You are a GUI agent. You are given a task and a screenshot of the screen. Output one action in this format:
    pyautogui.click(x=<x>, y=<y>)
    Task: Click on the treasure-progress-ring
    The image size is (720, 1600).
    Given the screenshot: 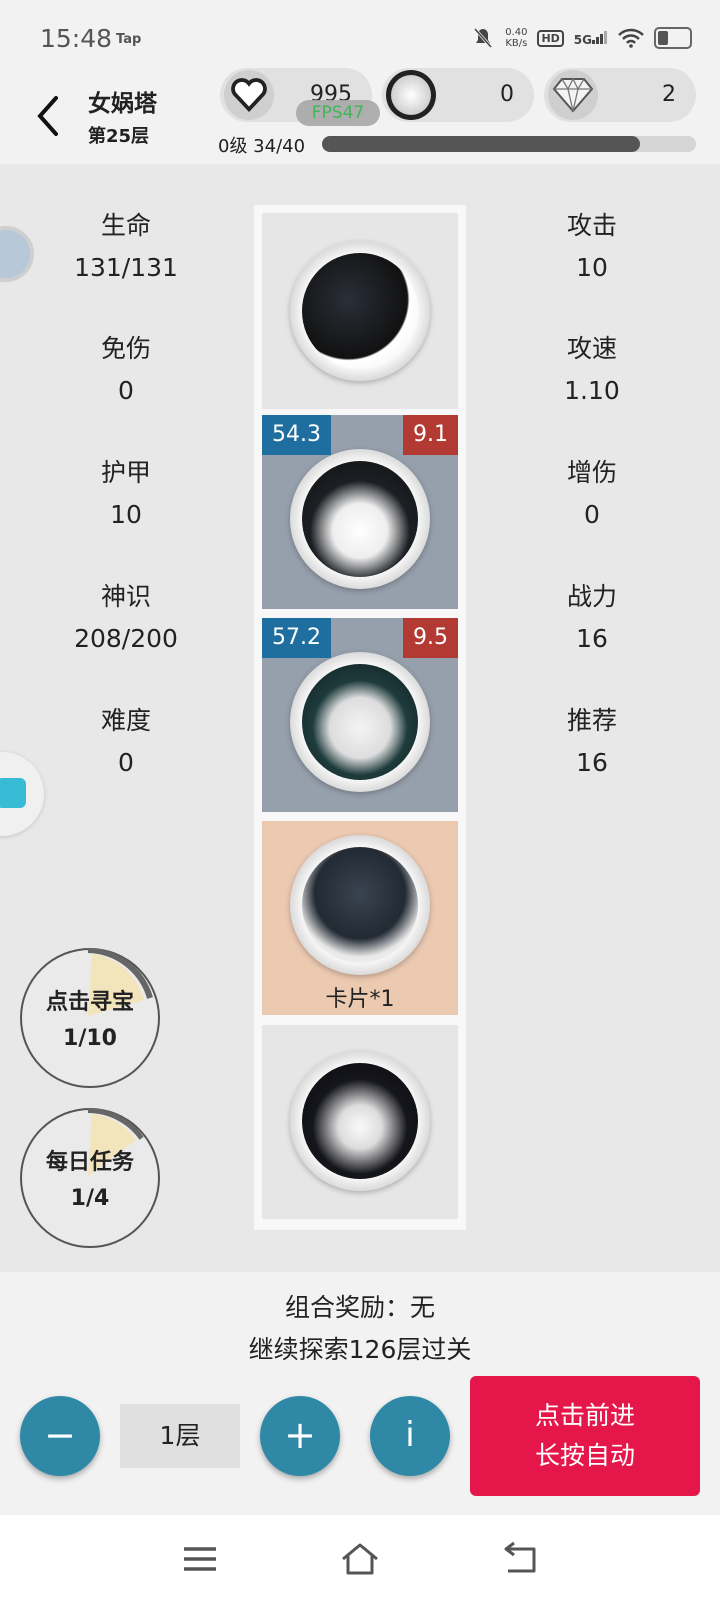 What is the action you would take?
    pyautogui.click(x=120, y=982)
    